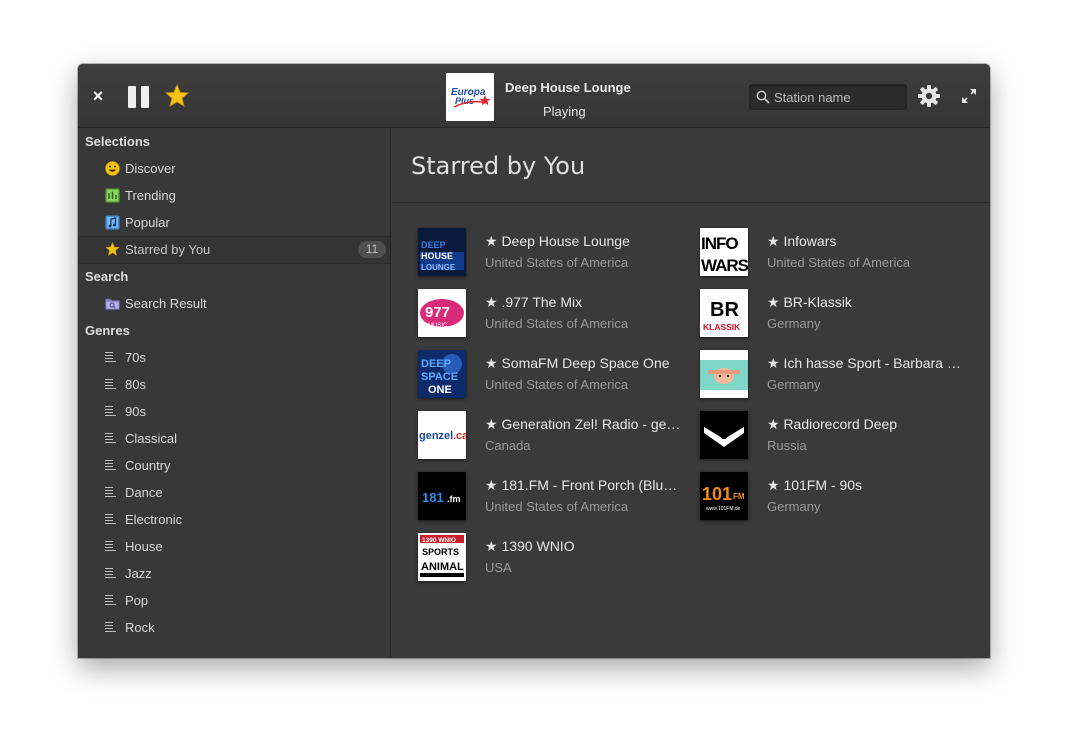 This screenshot has width=1068, height=750. I want to click on count-badge: 11, so click(372, 249).